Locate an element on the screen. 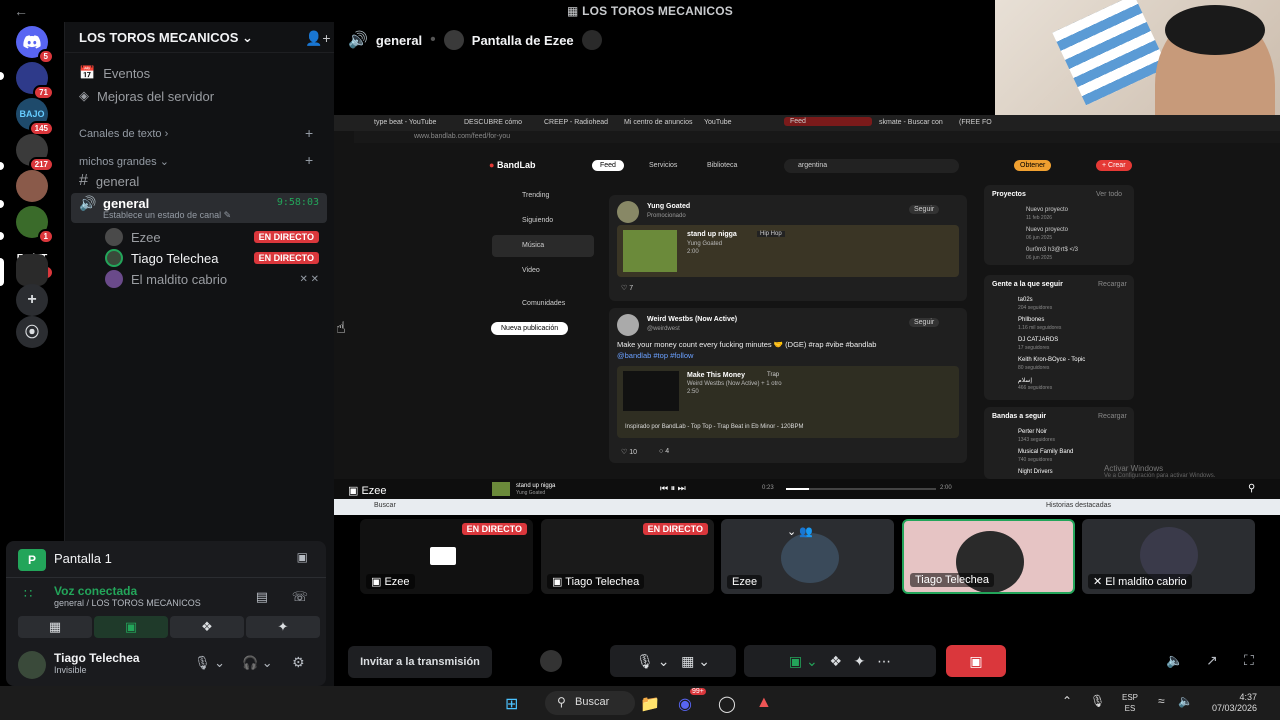 Image resolution: width=1280 pixels, height=720 pixels. person-name: Keith Kron-BOyce - Topic is located at coordinates (1051, 360).